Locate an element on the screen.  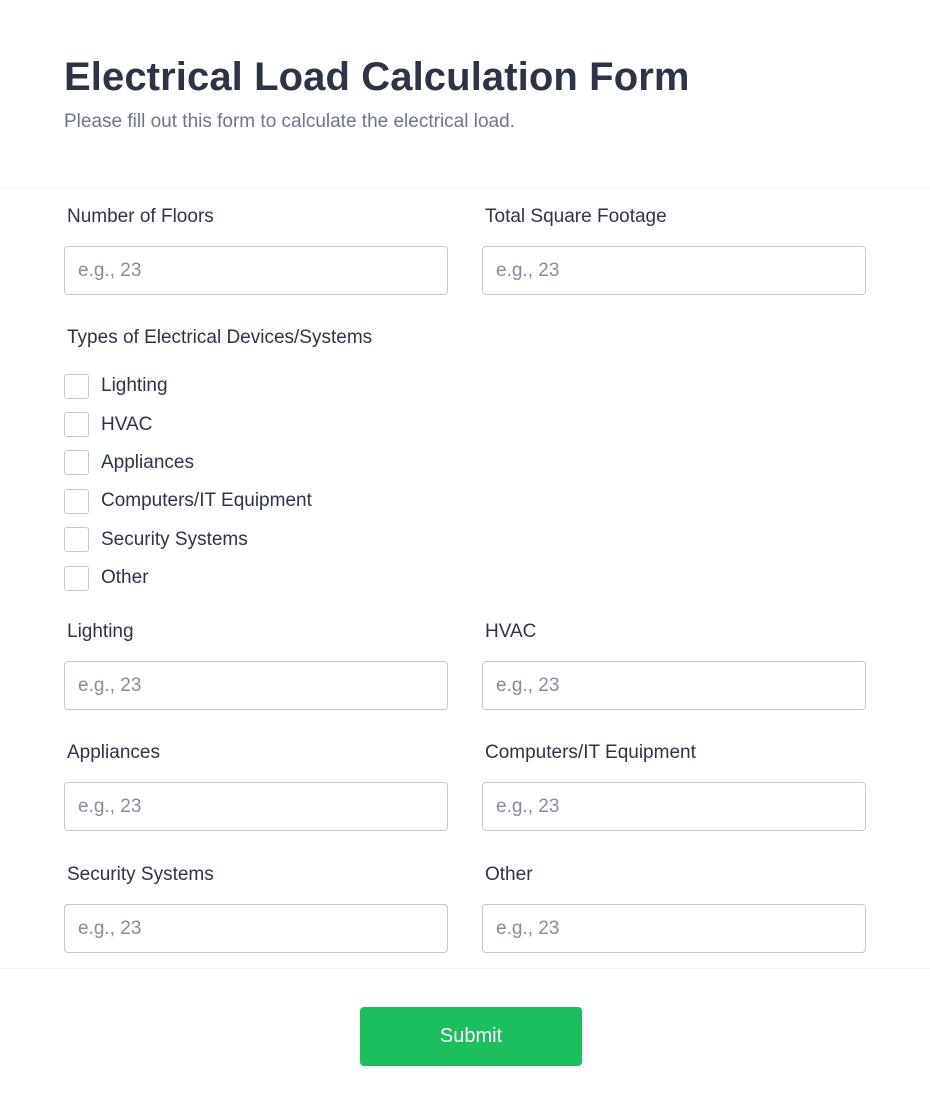
lighting-label: Lighting is located at coordinates (100, 631).